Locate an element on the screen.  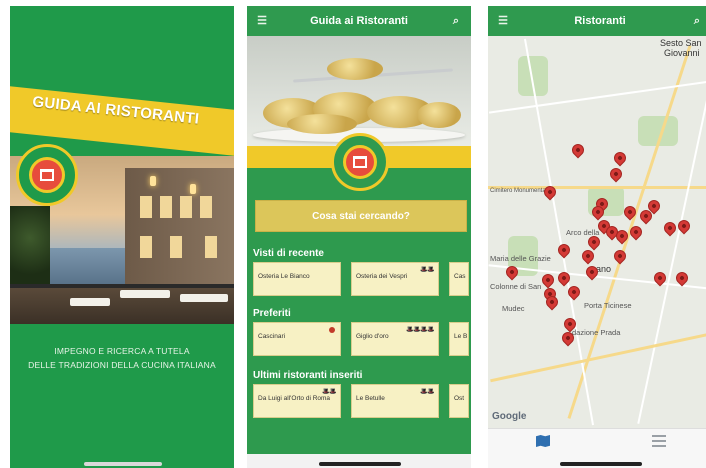
home-title: Guida ai Ristoranti is located at coordinates (359, 21).